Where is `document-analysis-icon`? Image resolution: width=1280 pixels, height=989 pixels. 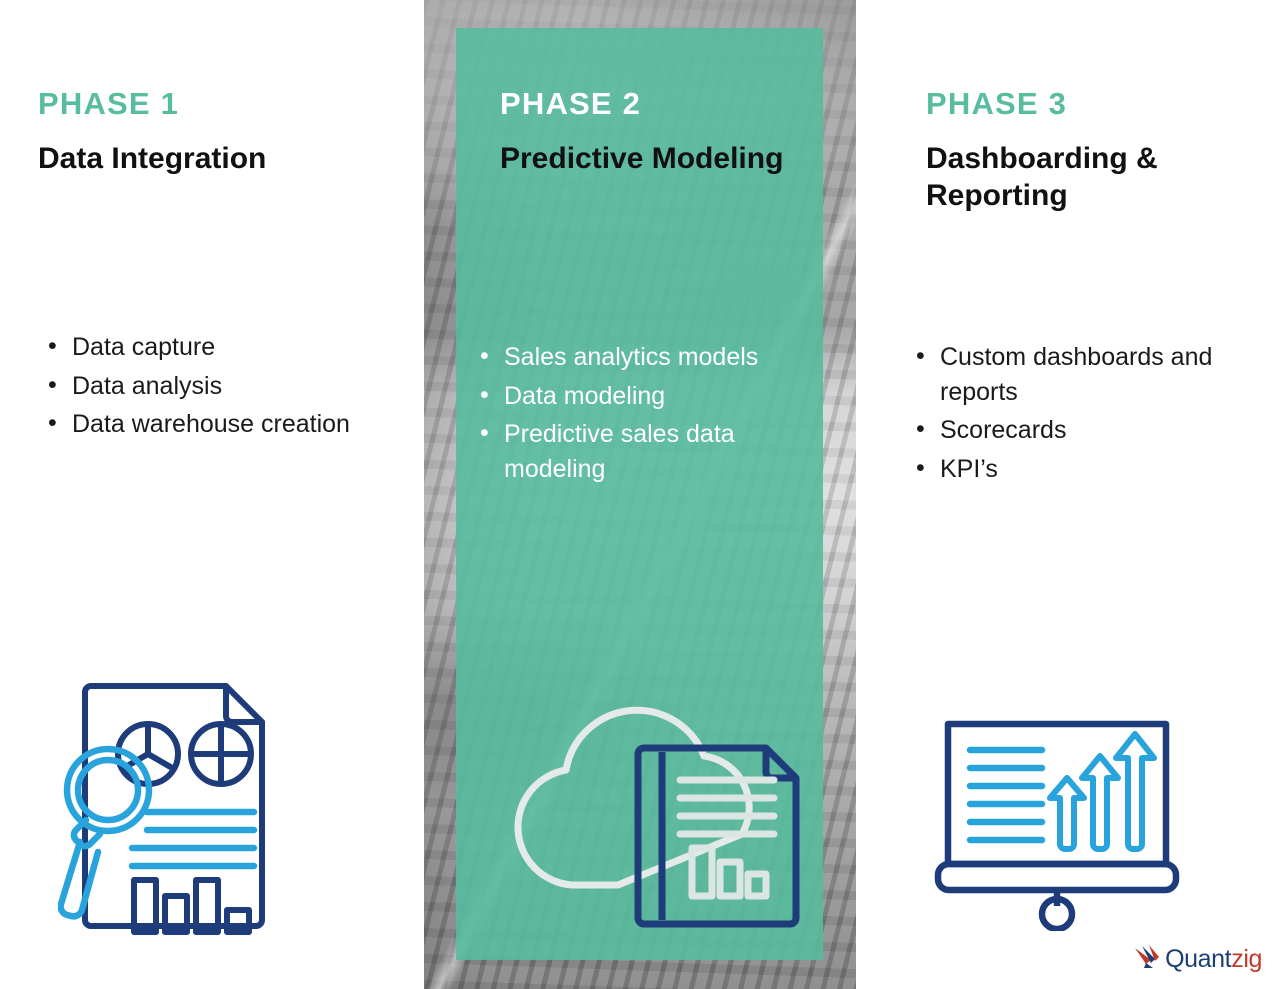
document-analysis-icon is located at coordinates (182, 804).